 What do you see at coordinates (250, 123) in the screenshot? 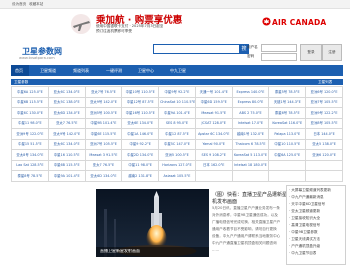
I see `sat-cell: Intelsat 17.0°E` at bounding box center [250, 123].